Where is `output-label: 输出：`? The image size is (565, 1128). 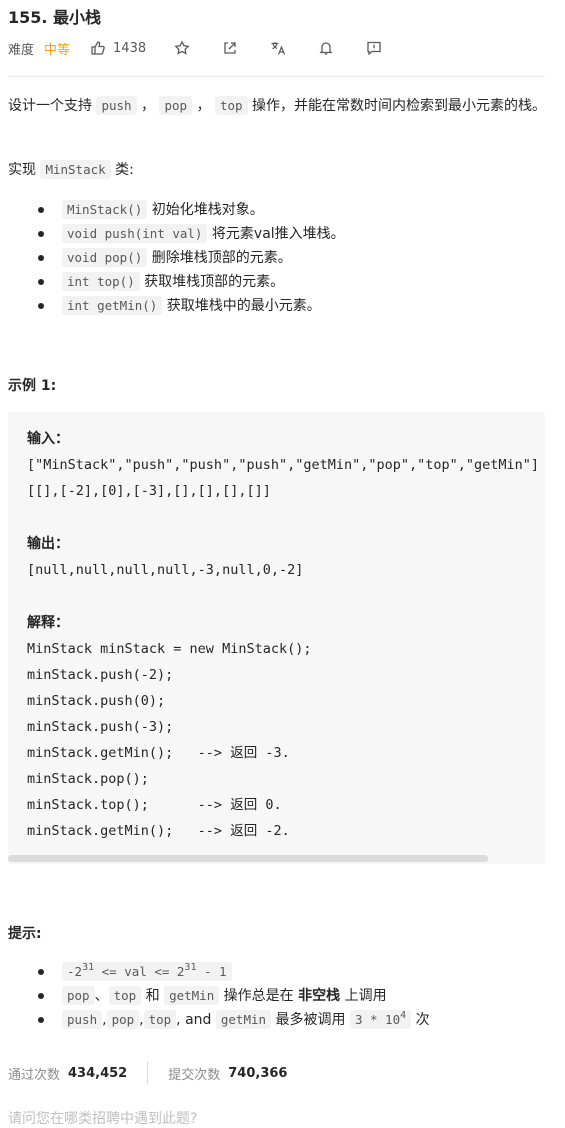 output-label: 输出： is located at coordinates (48, 543).